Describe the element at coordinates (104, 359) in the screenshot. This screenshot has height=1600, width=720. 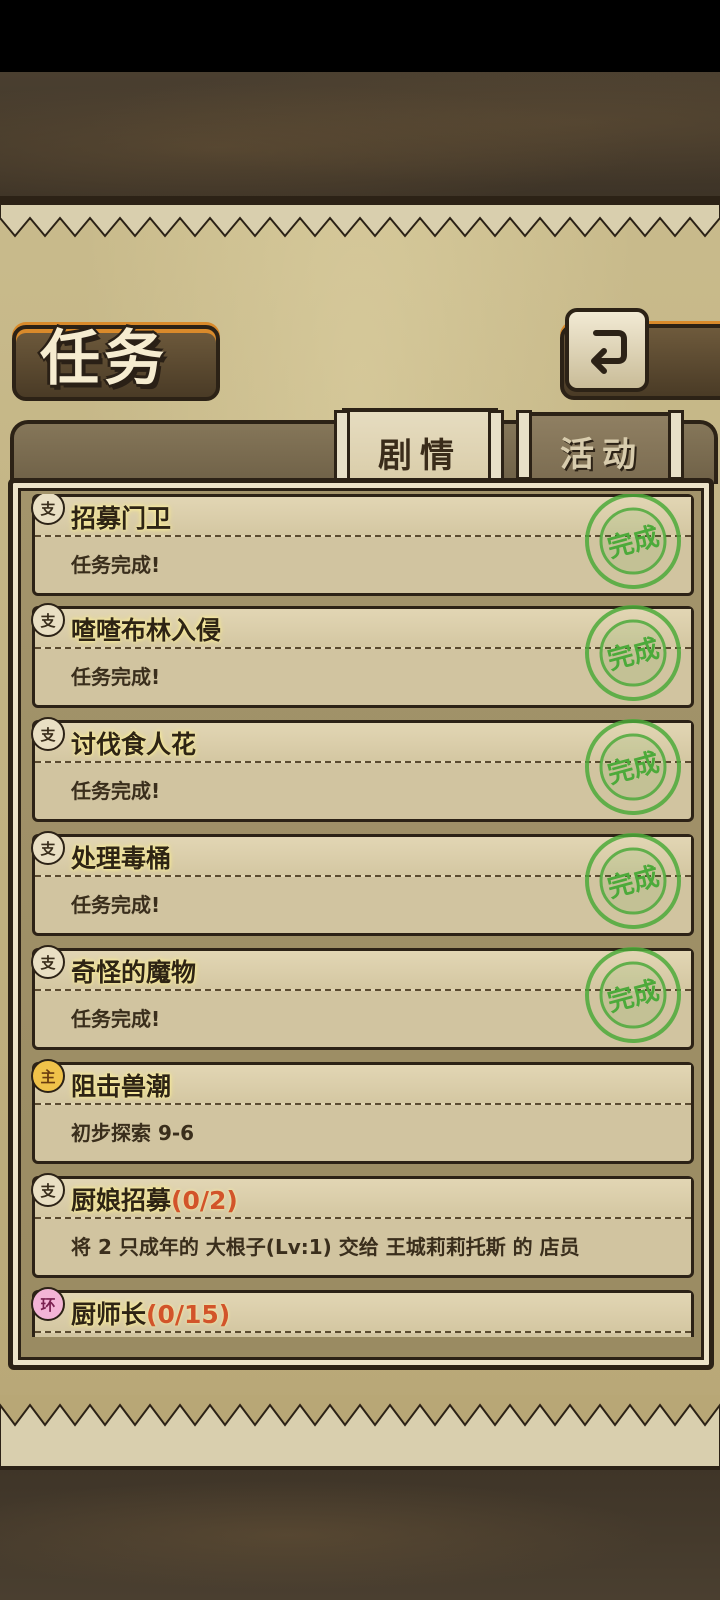
I see `page-title: 任务` at that location.